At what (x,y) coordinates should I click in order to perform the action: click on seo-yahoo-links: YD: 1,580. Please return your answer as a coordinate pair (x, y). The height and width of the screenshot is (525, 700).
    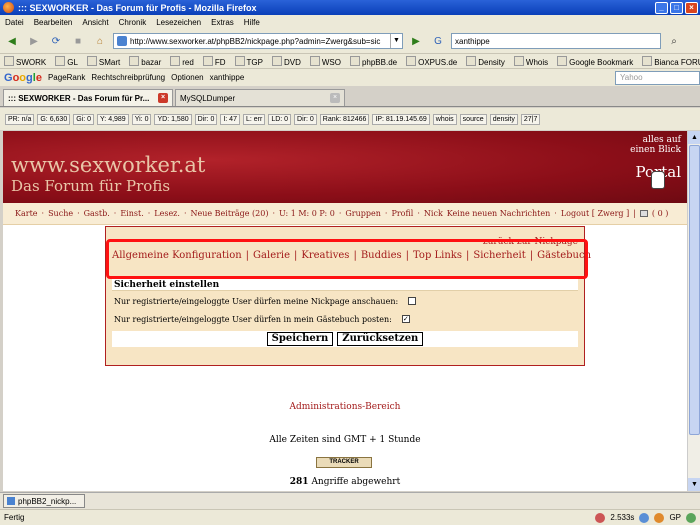
    Looking at the image, I should click on (173, 119).